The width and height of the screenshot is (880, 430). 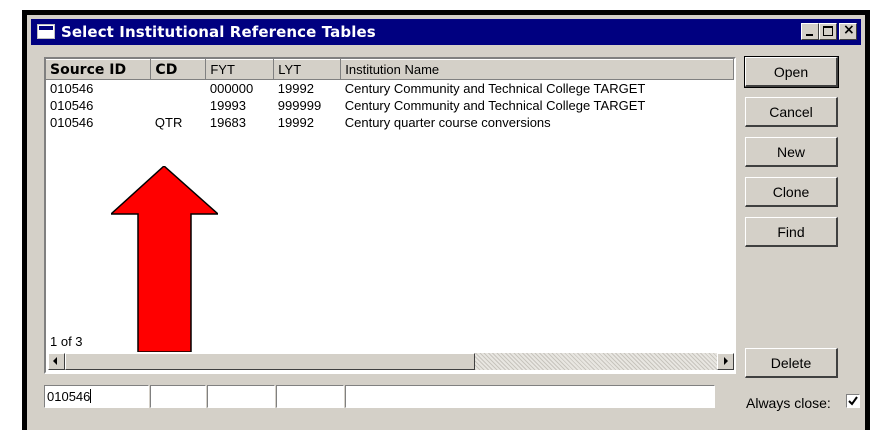 I want to click on window-icon, so click(x=46, y=31).